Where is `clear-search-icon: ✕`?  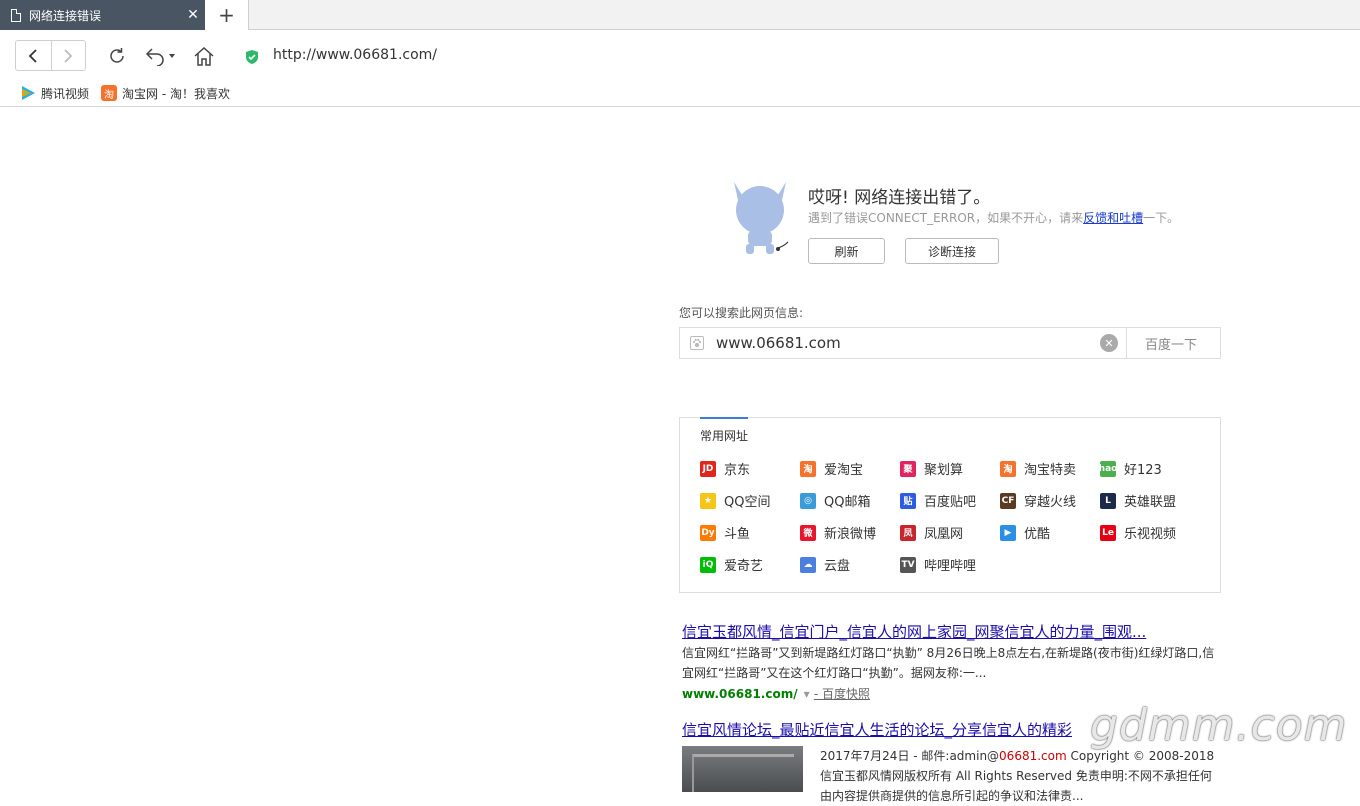
clear-search-icon: ✕ is located at coordinates (1109, 343).